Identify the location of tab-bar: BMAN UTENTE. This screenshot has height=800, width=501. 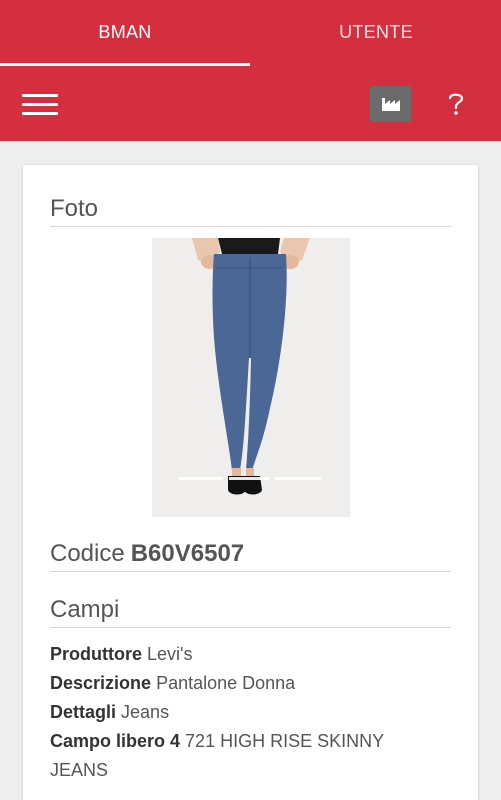
(250, 34).